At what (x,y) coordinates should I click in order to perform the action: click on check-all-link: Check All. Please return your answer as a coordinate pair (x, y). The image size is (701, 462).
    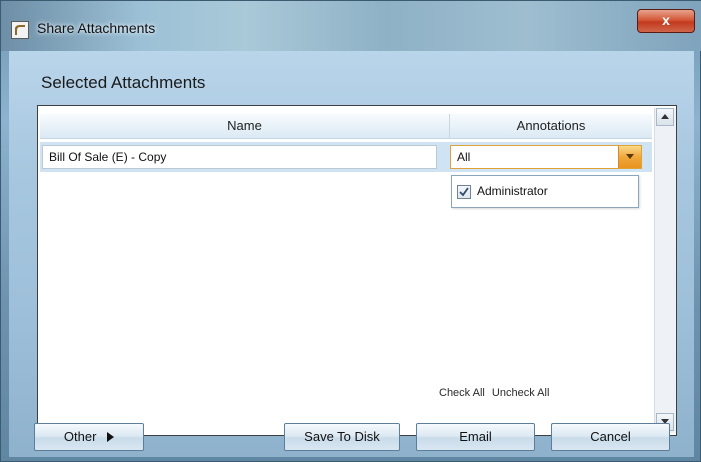
    Looking at the image, I should click on (462, 393).